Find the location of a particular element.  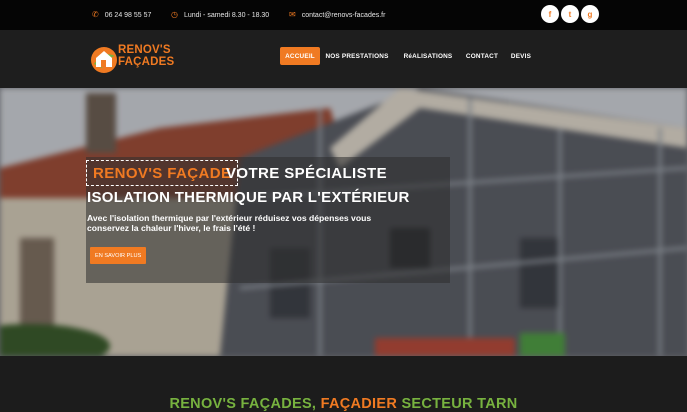

phone-icon: ✆ is located at coordinates (95, 14).